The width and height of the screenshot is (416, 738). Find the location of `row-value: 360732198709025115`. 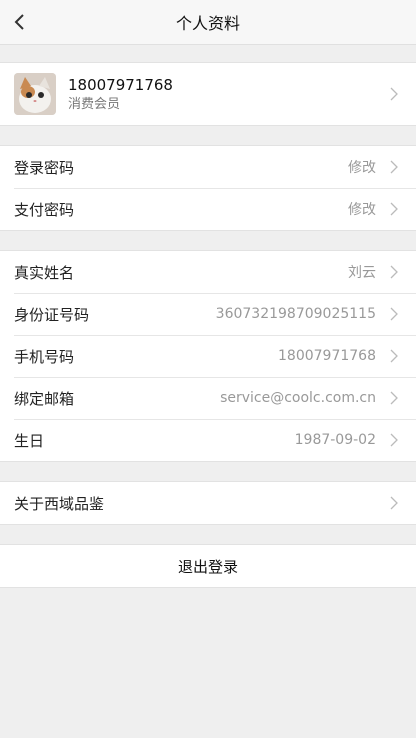

row-value: 360732198709025115 is located at coordinates (295, 314).